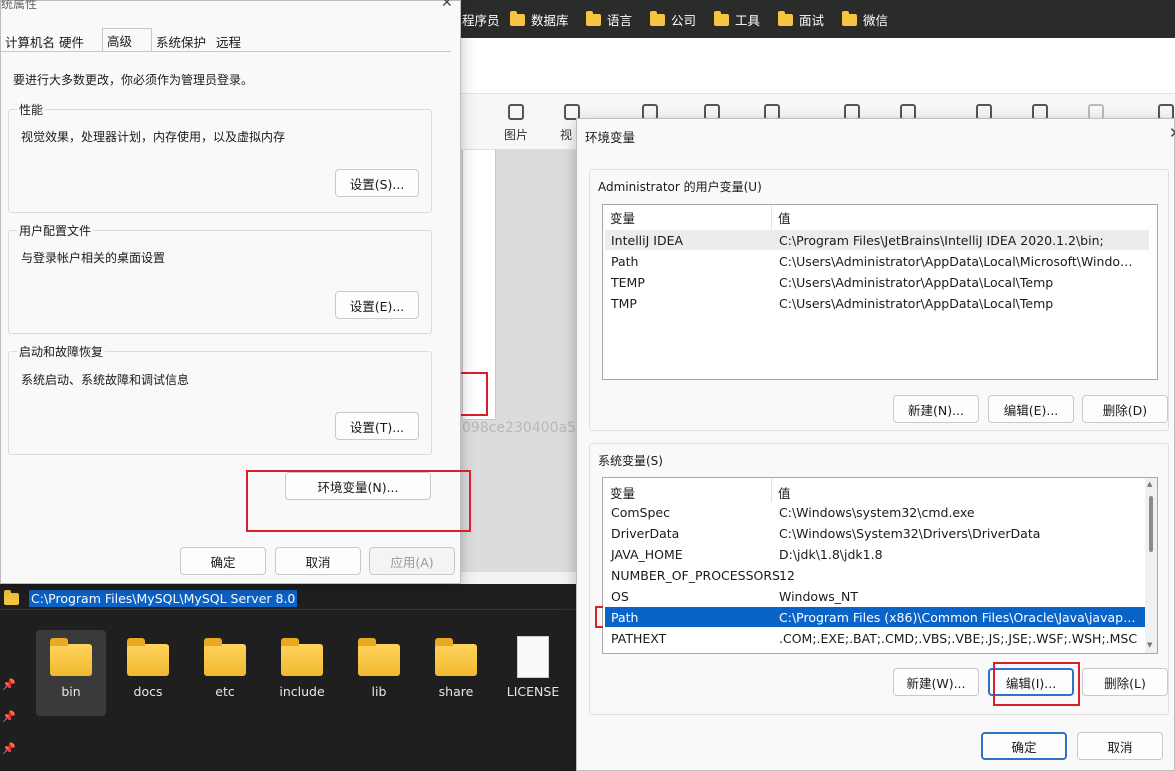  I want to click on list-item: OS Windows_NT, so click(875, 596).